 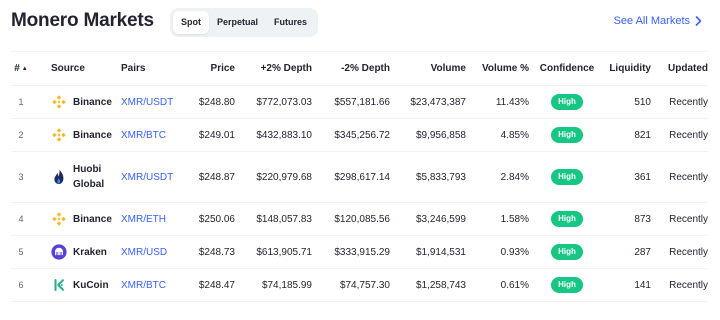 What do you see at coordinates (82, 20) in the screenshot?
I see `page-title: Monero Markets` at bounding box center [82, 20].